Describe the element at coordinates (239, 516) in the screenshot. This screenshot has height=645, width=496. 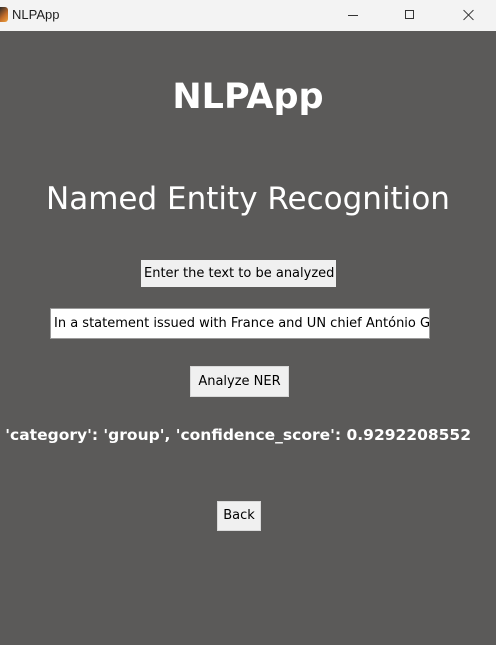
I see `back-button: Back` at that location.